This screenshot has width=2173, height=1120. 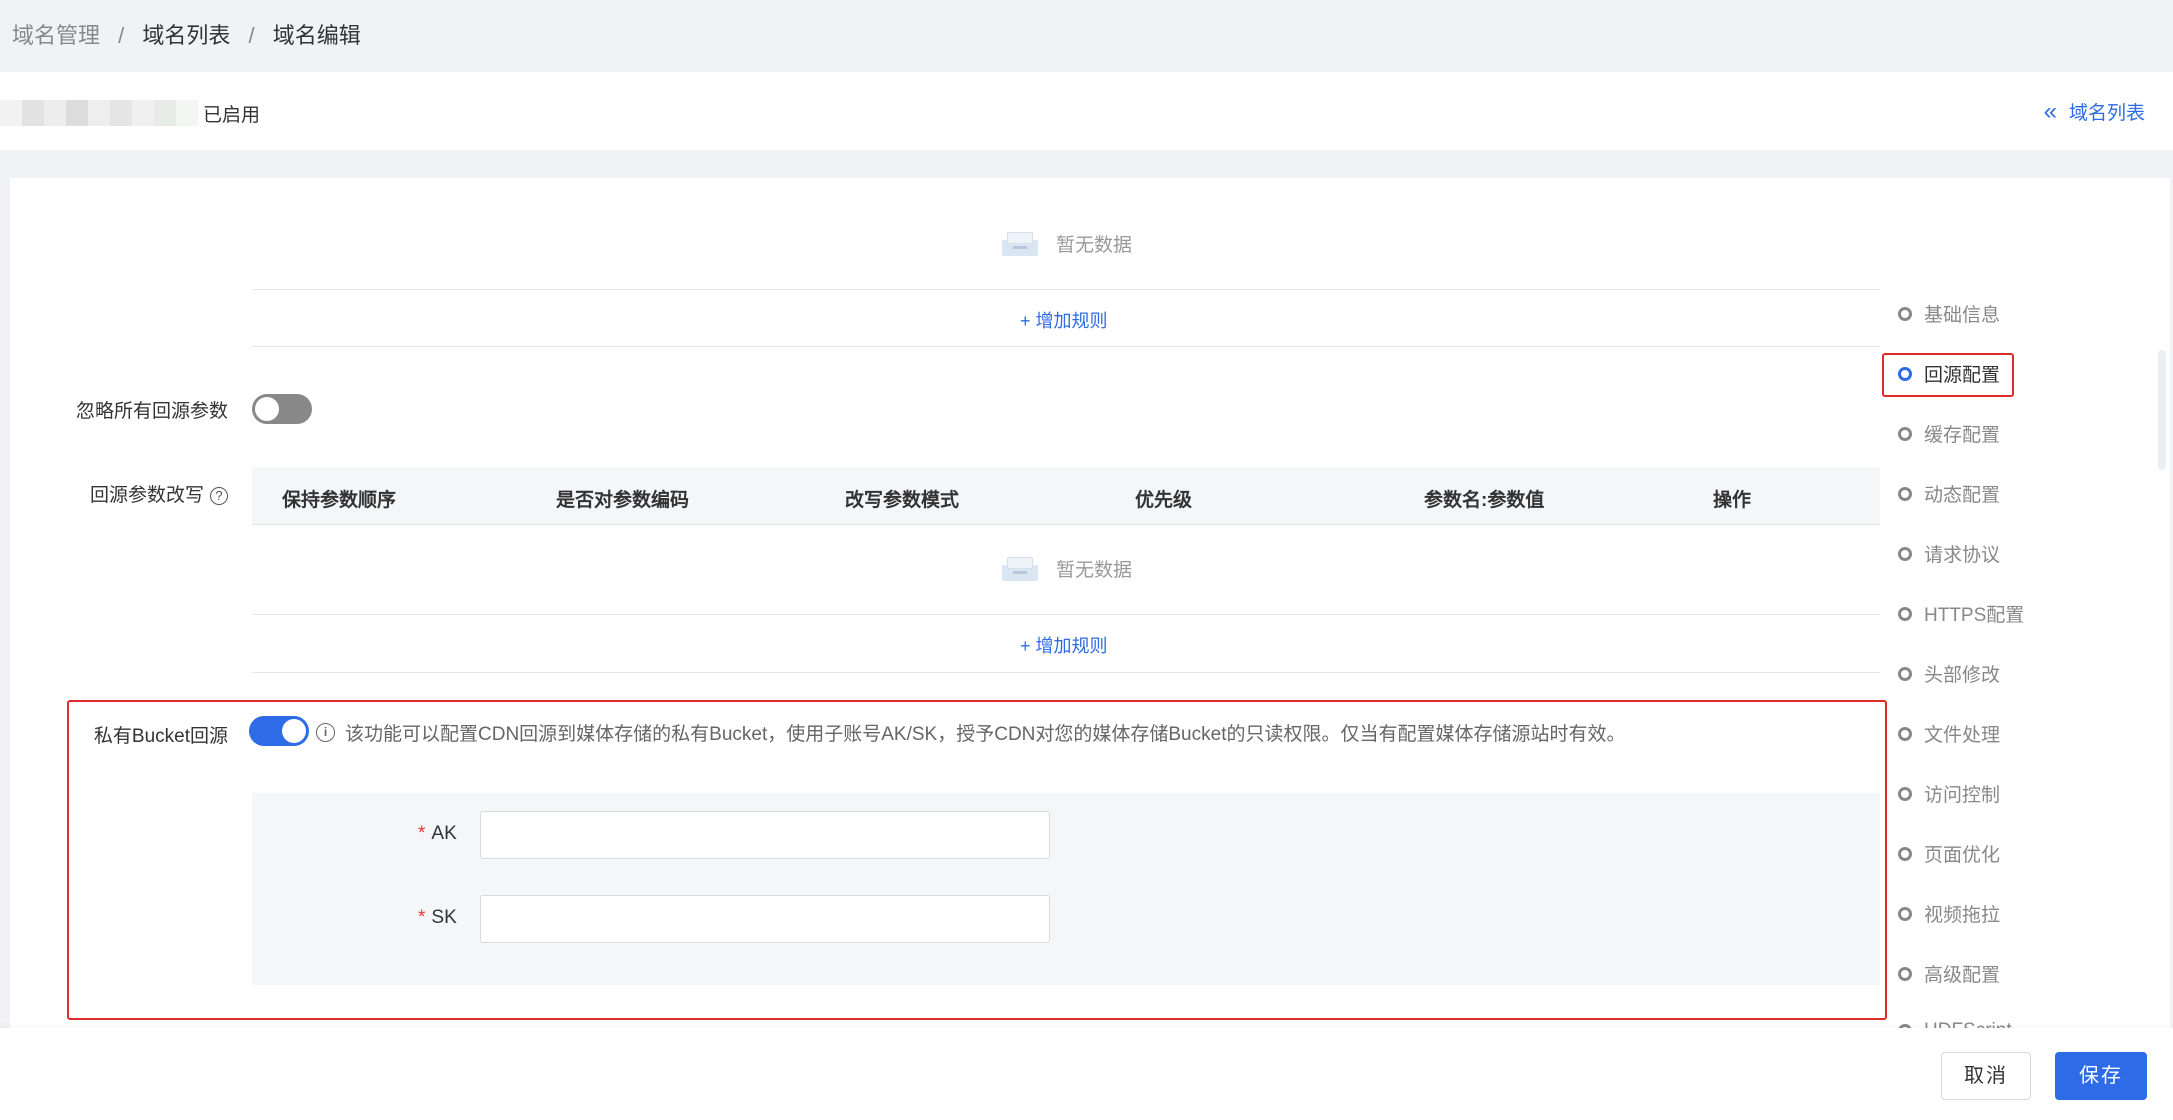 I want to click on param-rewrite-label: 回源参数改写?, so click(x=144, y=493).